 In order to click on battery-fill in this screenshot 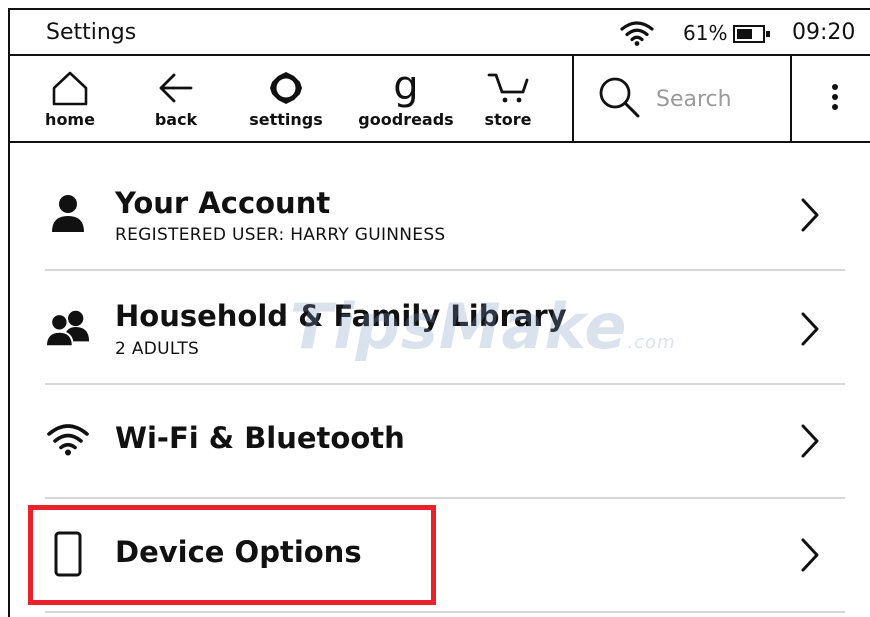, I will do `click(744, 34)`.